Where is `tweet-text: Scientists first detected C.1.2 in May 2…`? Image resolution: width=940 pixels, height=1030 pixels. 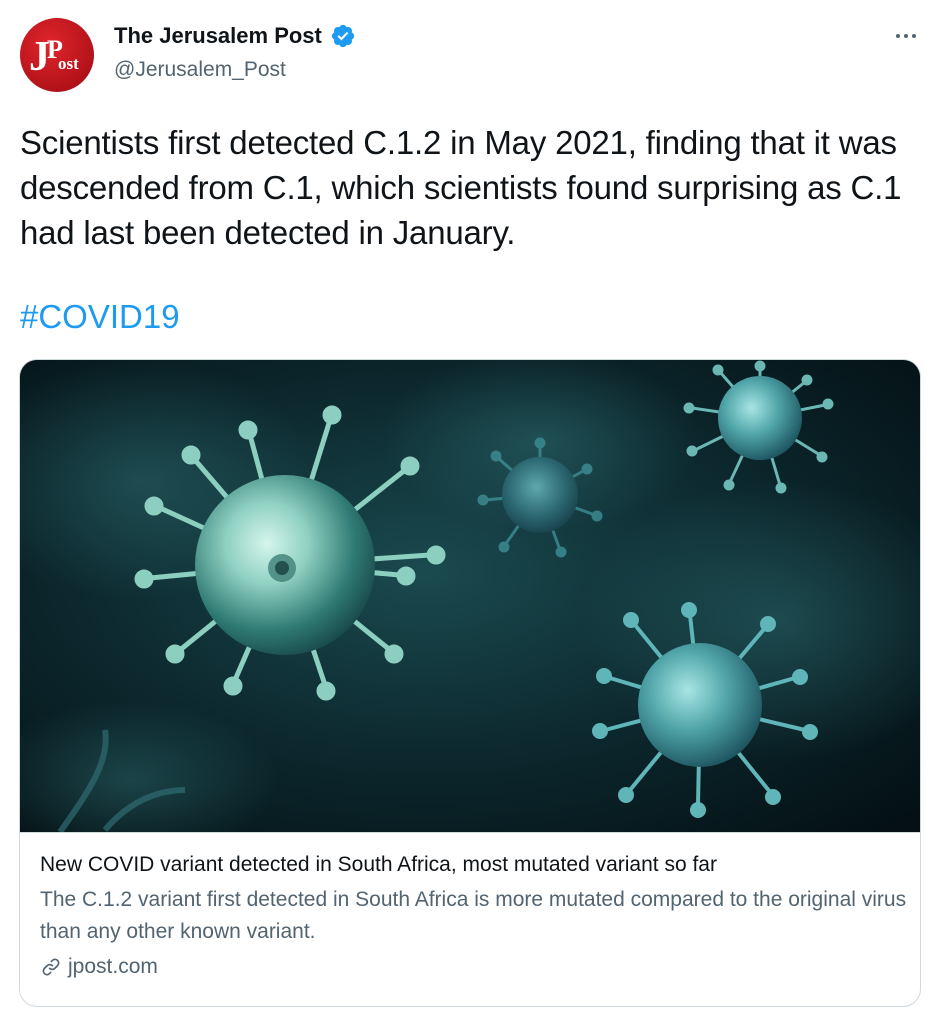
tweet-text: Scientists first detected C.1.2 in May 2… is located at coordinates (461, 187).